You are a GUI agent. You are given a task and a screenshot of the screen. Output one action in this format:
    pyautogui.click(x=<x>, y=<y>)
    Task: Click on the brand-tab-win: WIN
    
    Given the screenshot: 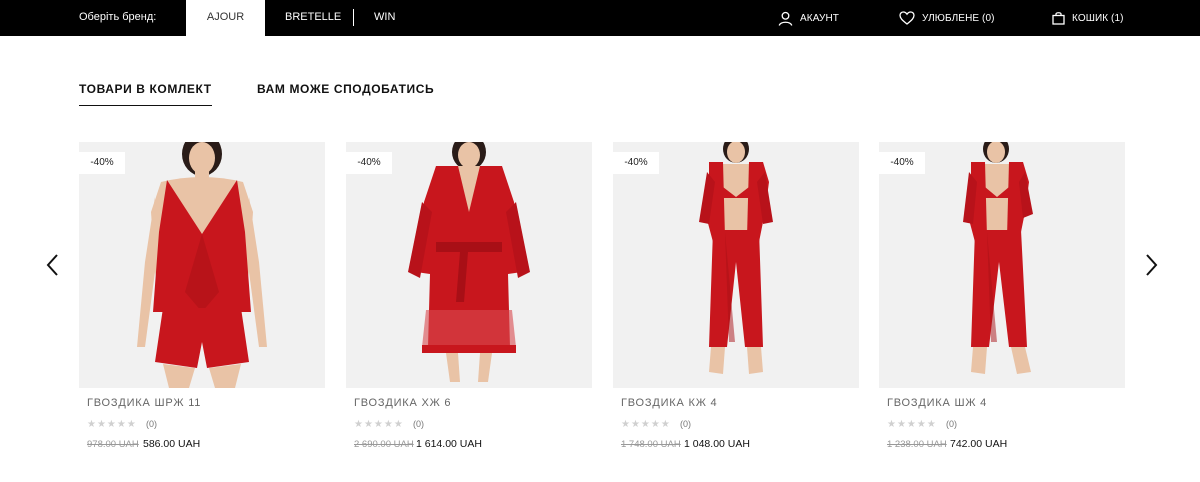 What is the action you would take?
    pyautogui.click(x=384, y=18)
    